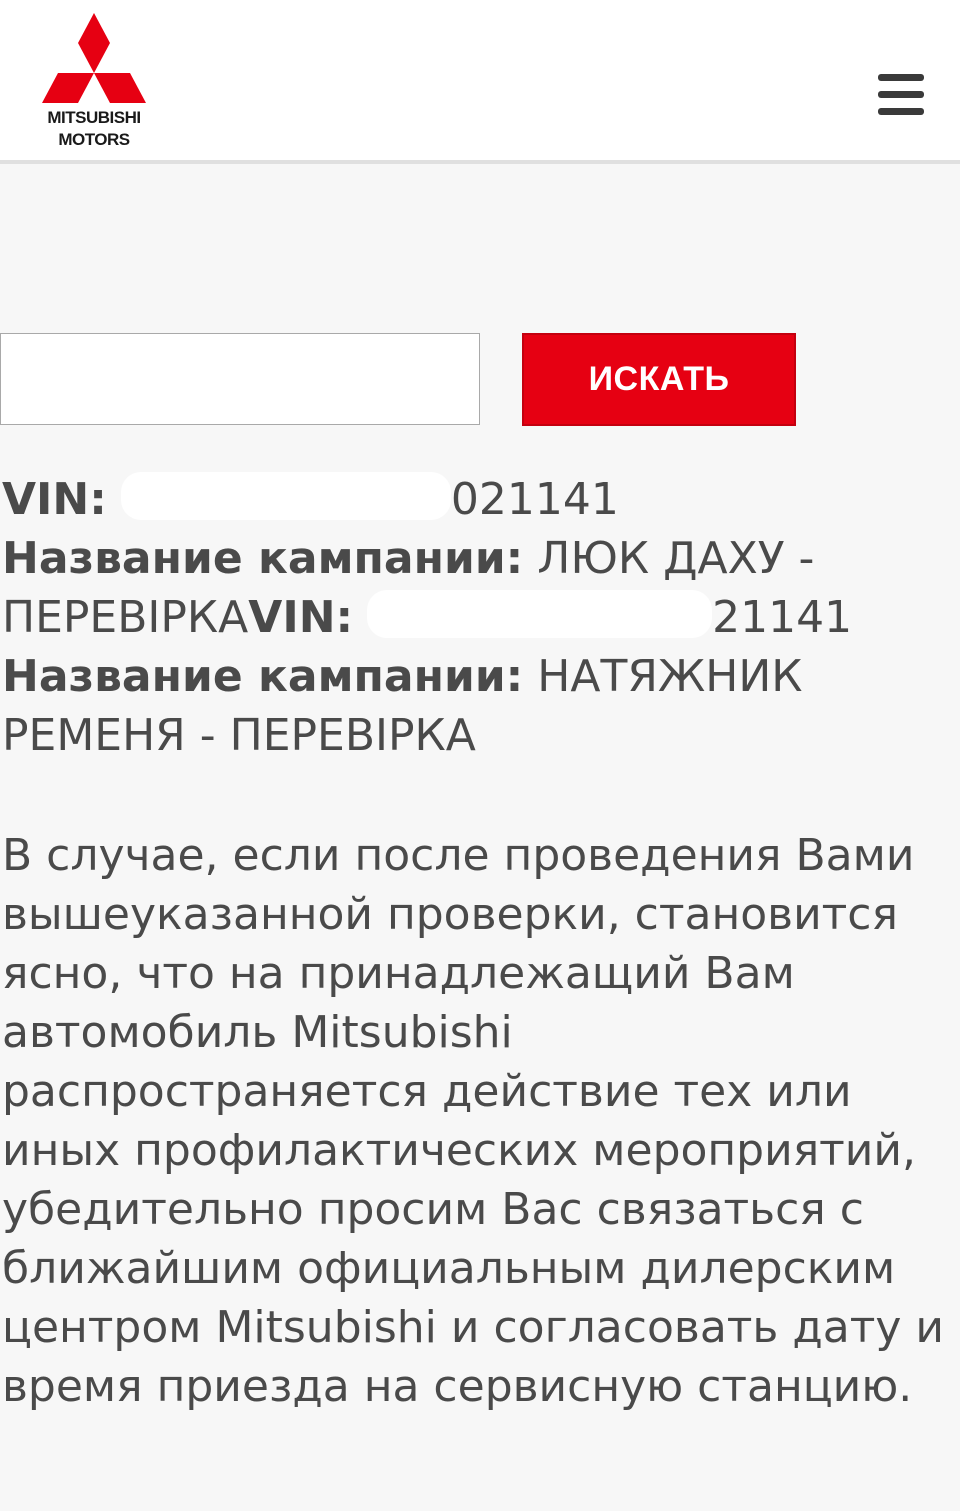 This screenshot has height=1511, width=960. Describe the element at coordinates (240, 379) in the screenshot. I see `vin-search-input` at that location.